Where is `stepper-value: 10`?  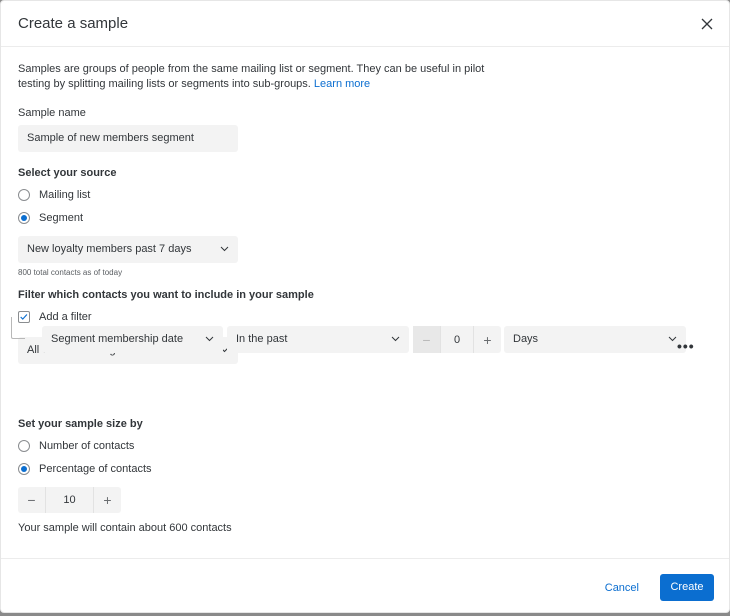 stepper-value: 10 is located at coordinates (69, 500).